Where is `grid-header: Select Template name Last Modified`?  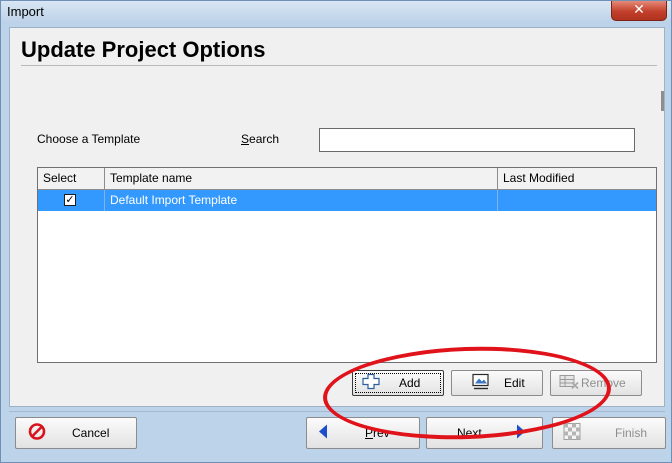 grid-header: Select Template name Last Modified is located at coordinates (347, 179).